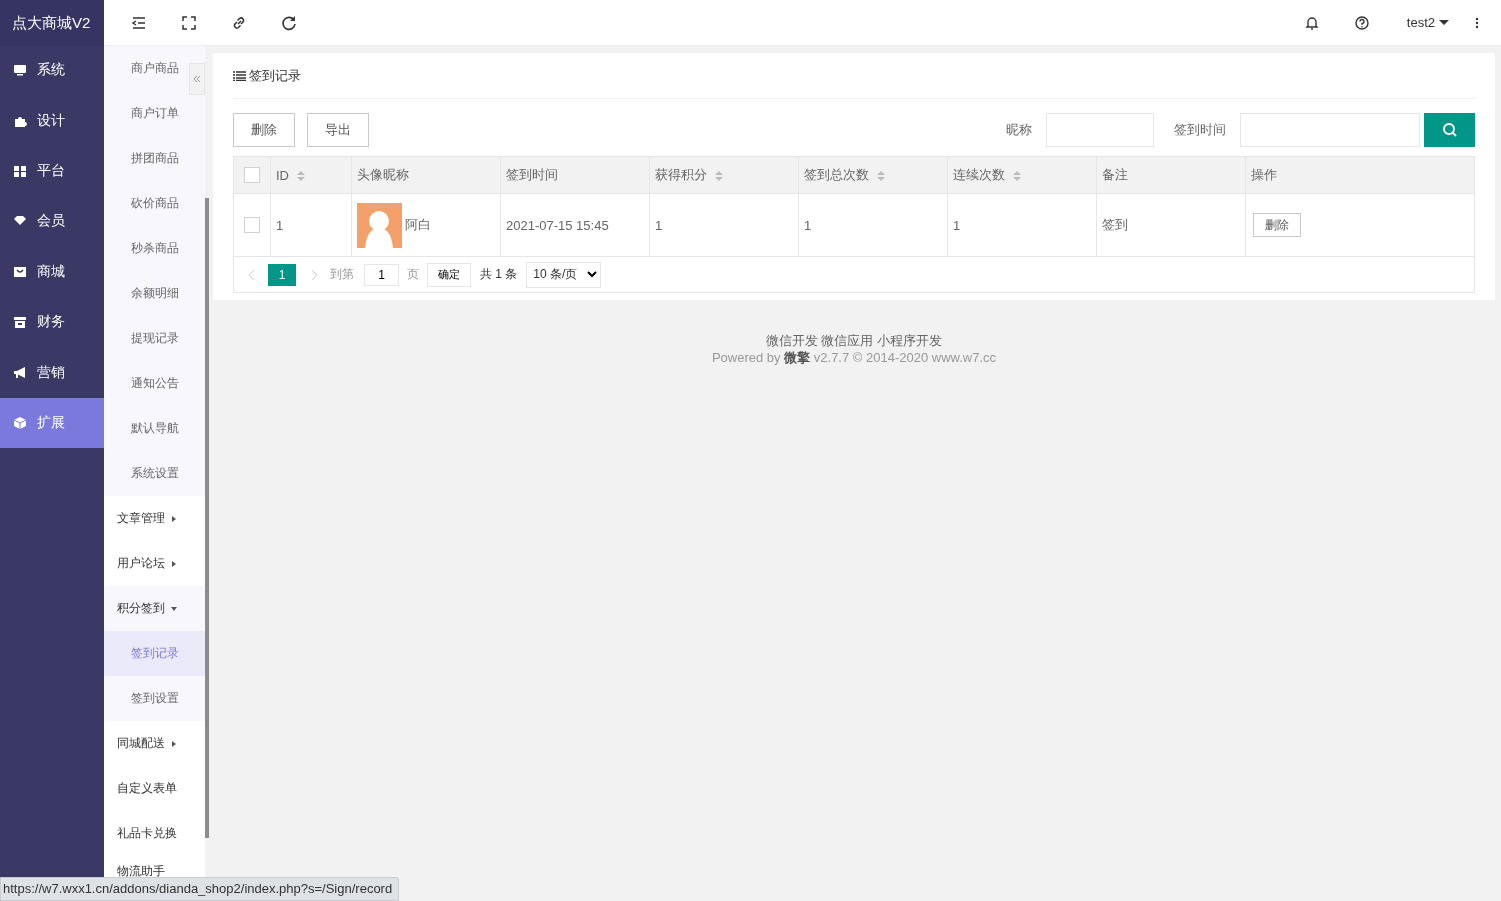 The image size is (1501, 901). I want to click on nav-item: 营销, so click(52, 372).